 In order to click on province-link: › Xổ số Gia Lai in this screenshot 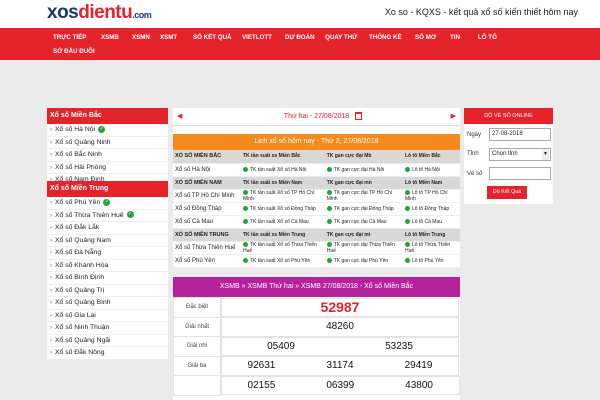, I will do `click(107, 316)`.